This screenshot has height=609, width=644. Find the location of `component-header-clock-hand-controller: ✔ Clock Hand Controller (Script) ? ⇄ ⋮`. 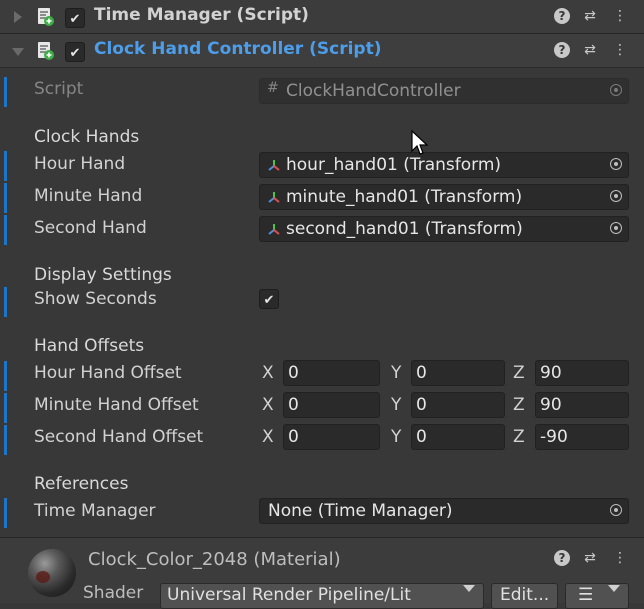

component-header-clock-hand-controller: ✔ Clock Hand Controller (Script) ? ⇄ ⋮ is located at coordinates (322, 51).